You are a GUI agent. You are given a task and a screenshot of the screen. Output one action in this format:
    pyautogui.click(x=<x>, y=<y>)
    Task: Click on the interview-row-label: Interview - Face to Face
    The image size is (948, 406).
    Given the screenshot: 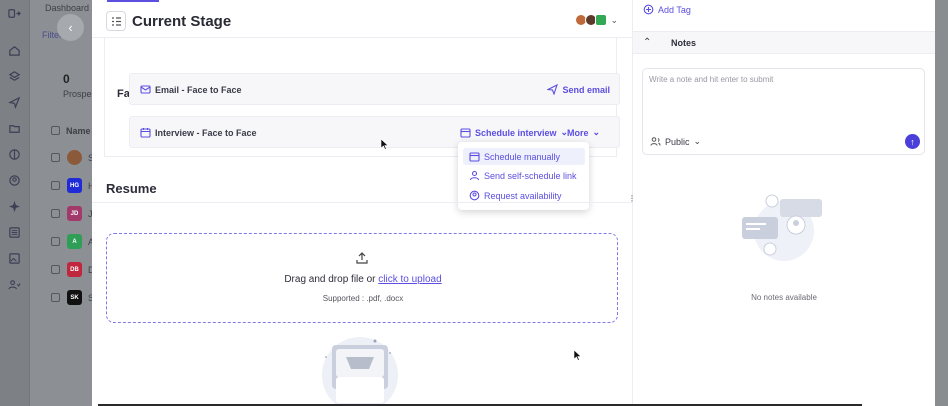 What is the action you would take?
    pyautogui.click(x=198, y=132)
    